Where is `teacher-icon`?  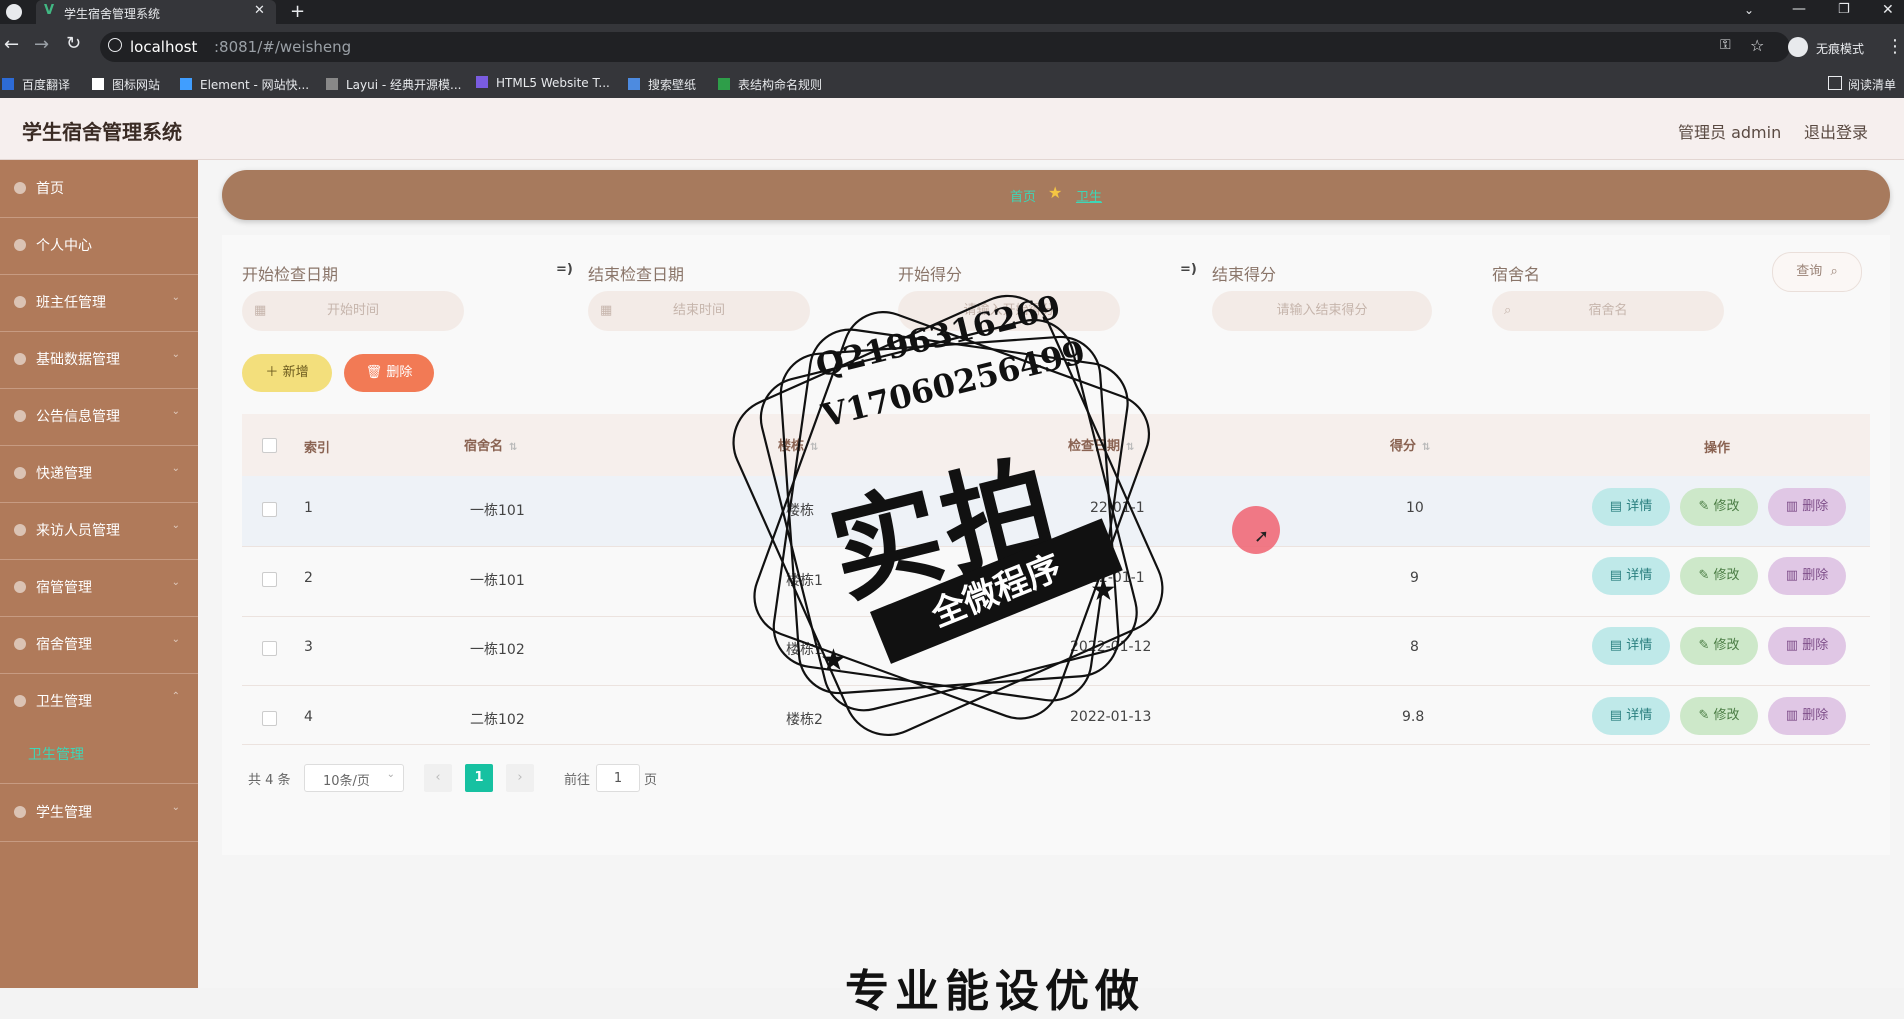 teacher-icon is located at coordinates (20, 302).